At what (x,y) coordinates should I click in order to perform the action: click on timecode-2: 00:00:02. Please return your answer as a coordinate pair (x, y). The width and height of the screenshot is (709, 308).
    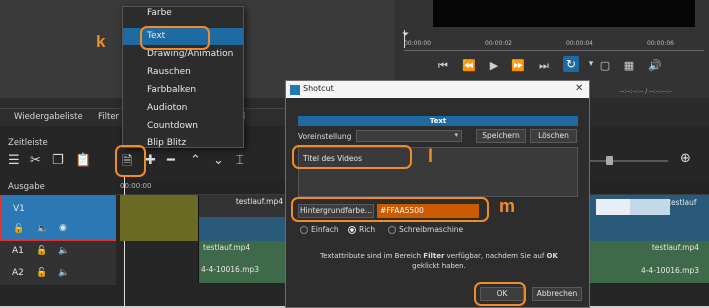
    Looking at the image, I should click on (498, 43).